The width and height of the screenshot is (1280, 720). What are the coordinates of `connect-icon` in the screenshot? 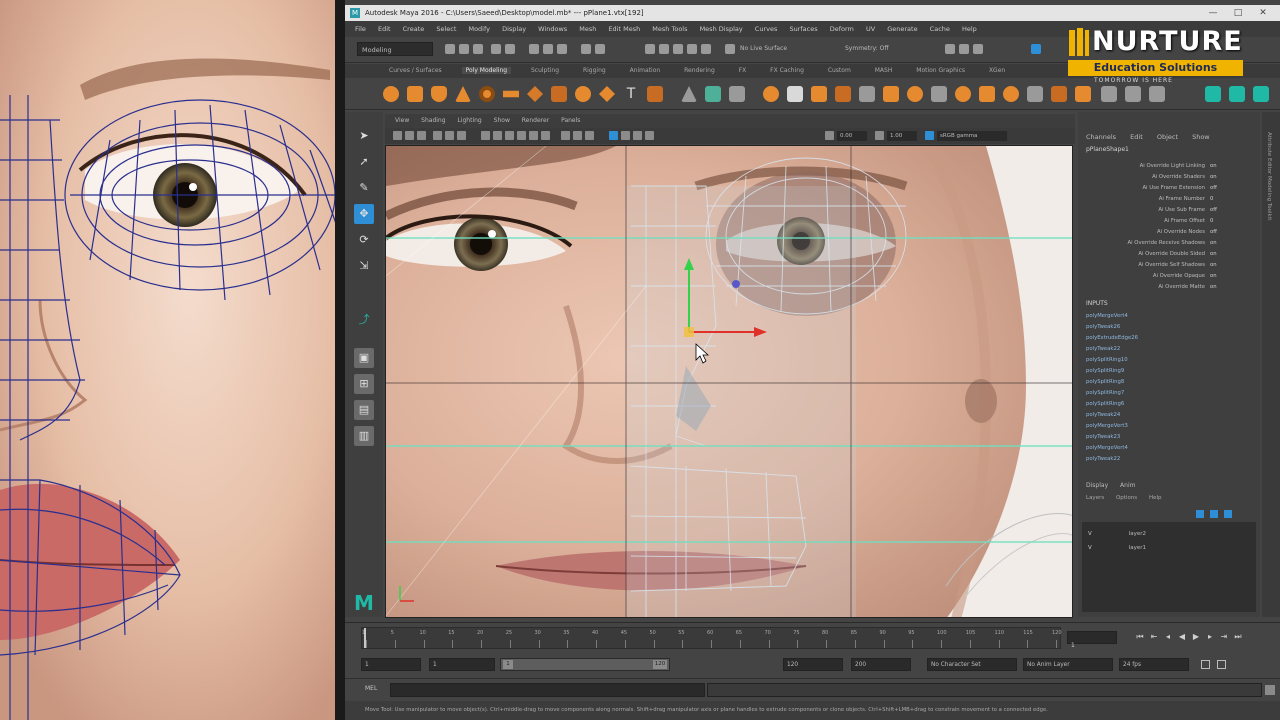 It's located at (987, 94).